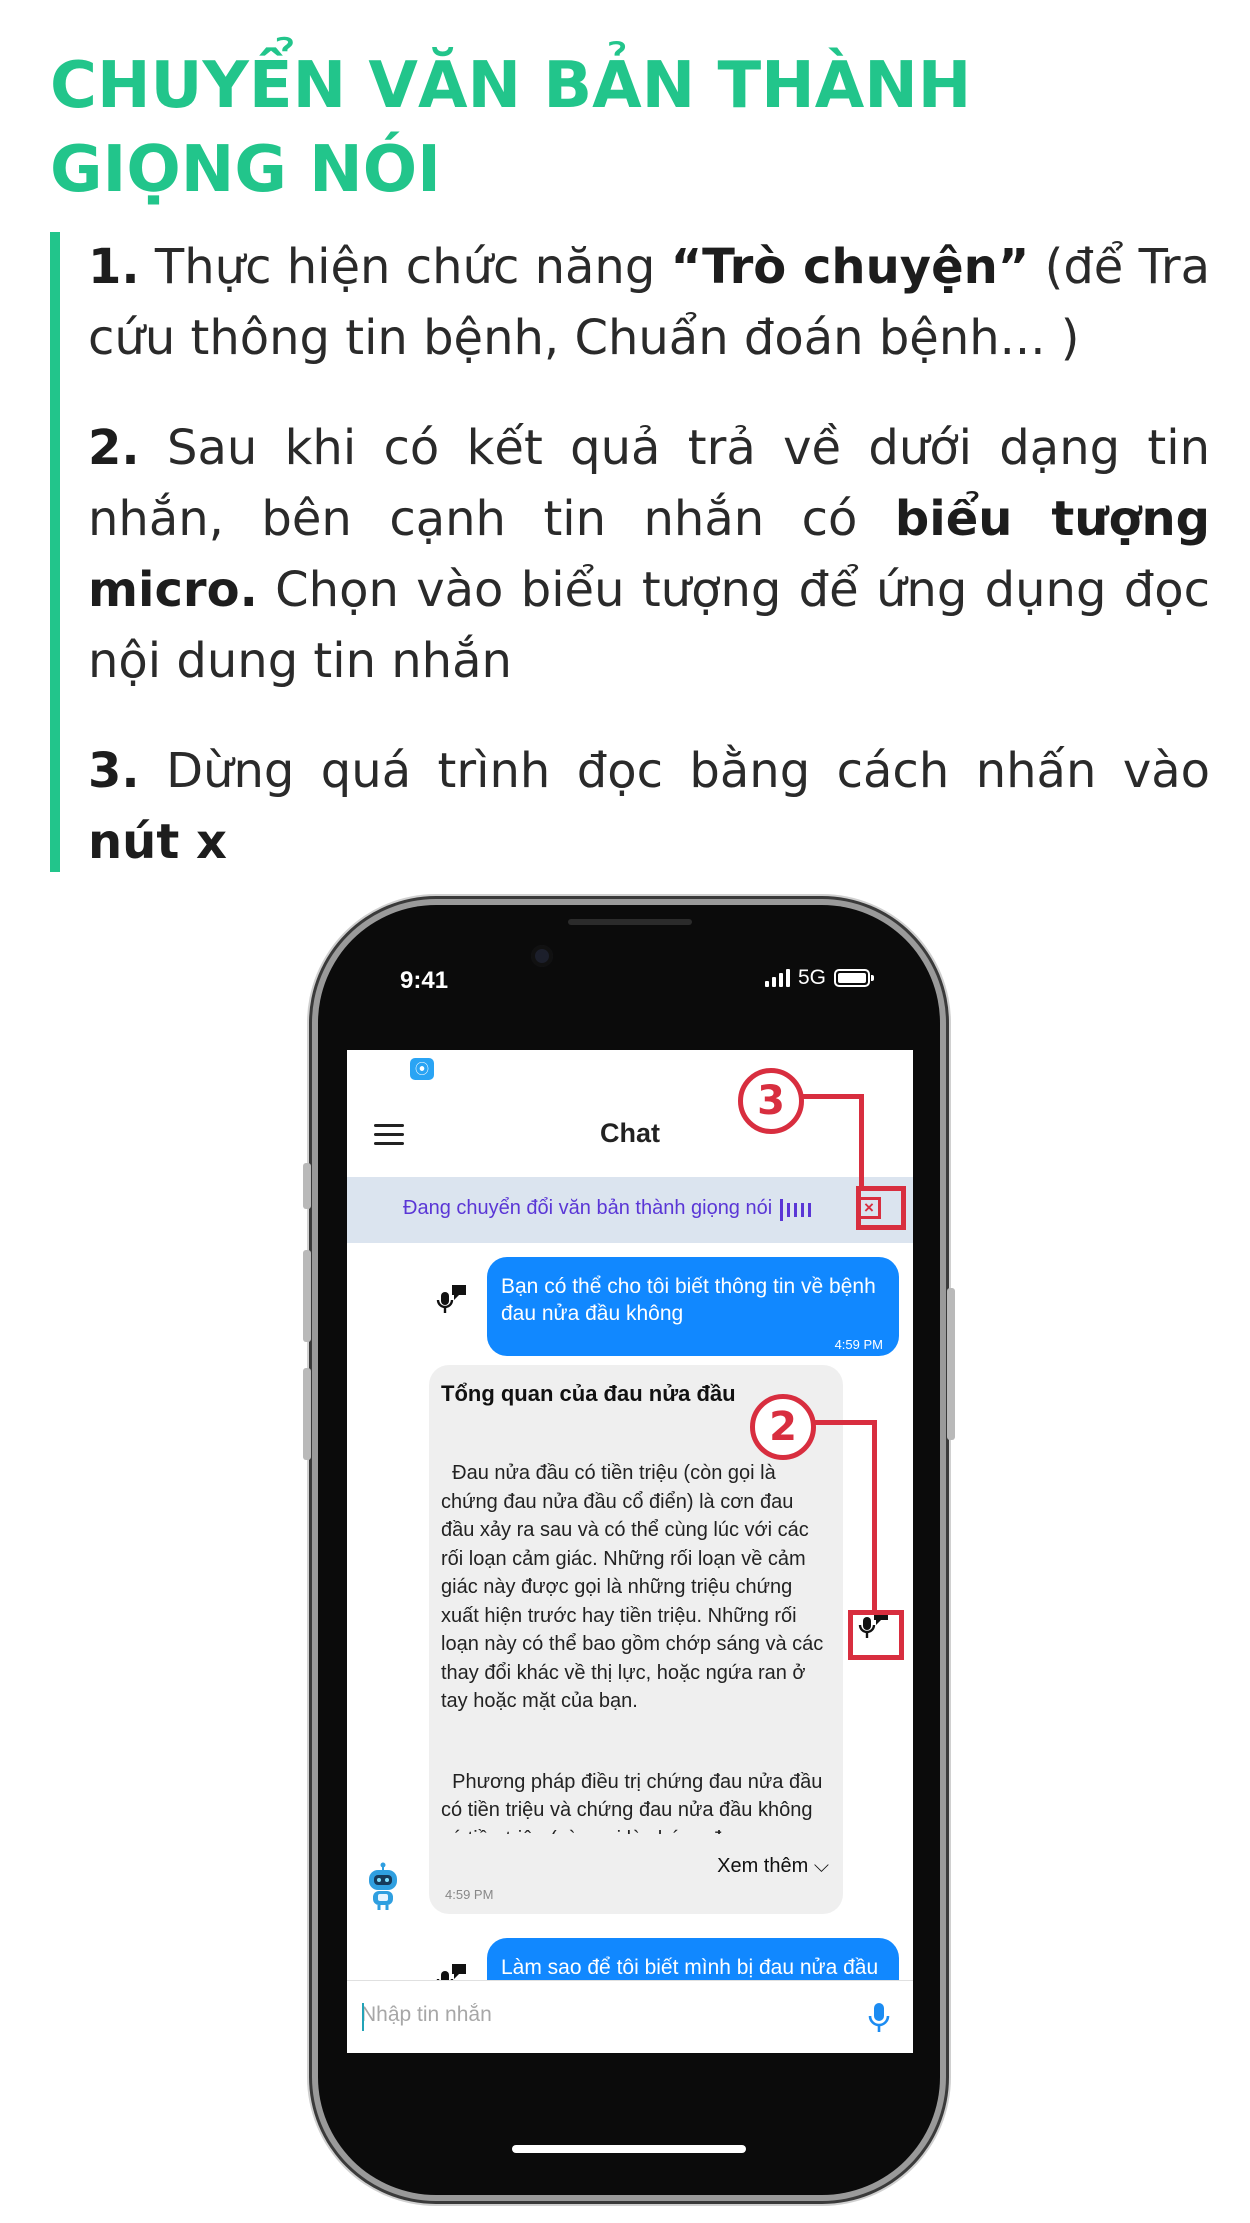 The image size is (1250, 2223). Describe the element at coordinates (630, 922) in the screenshot. I see `earpiece-speaker` at that location.